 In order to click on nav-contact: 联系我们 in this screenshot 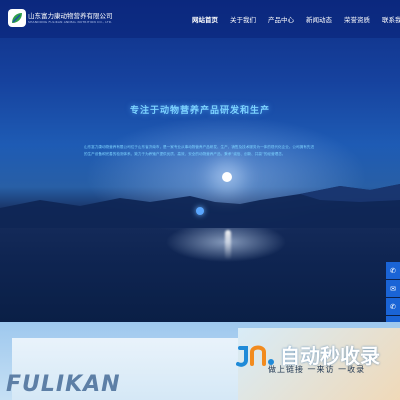, I will do `click(391, 19)`.